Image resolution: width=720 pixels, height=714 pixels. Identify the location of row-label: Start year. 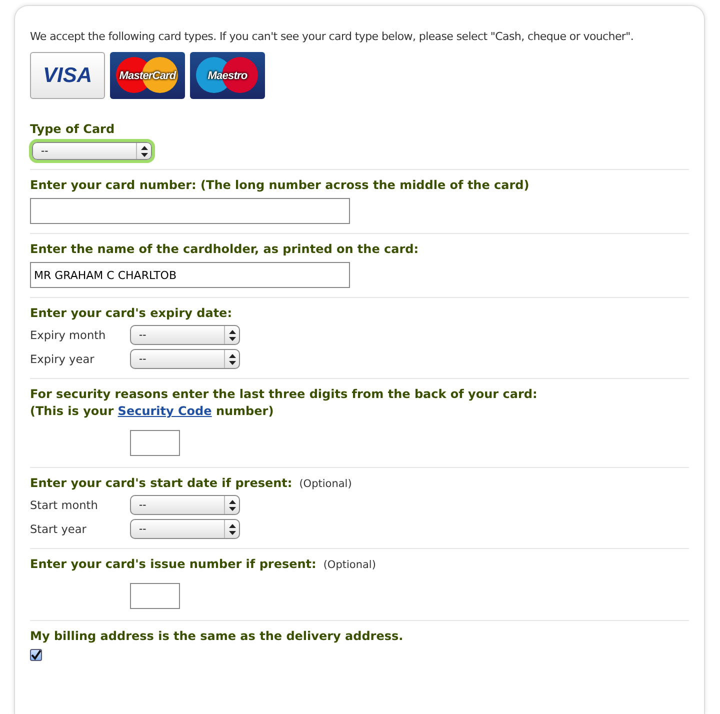
(59, 529).